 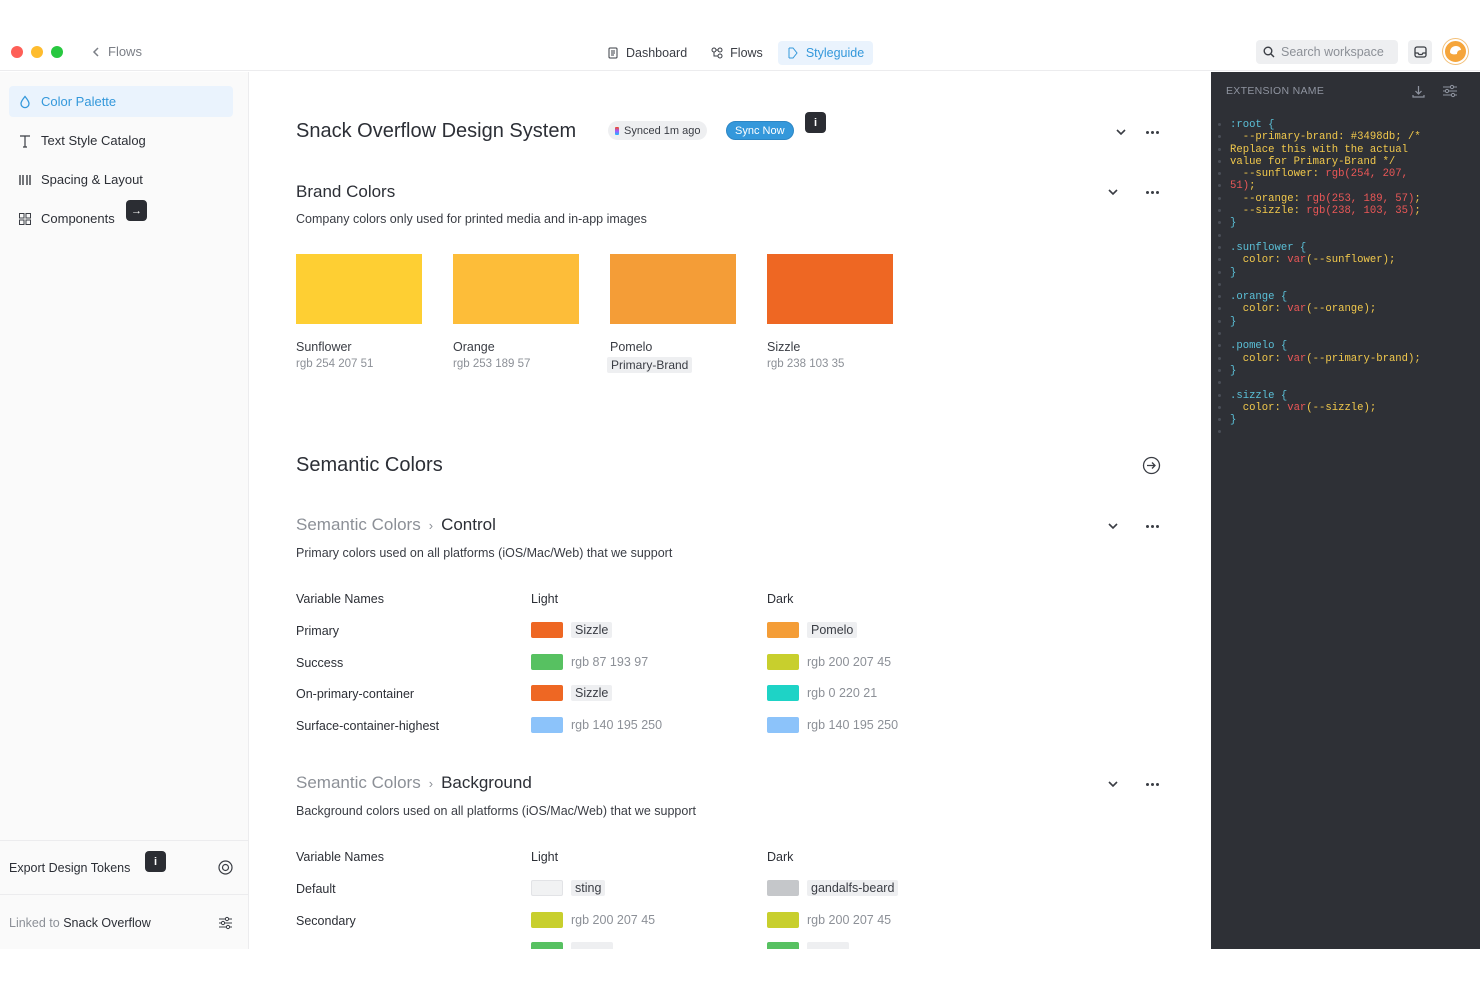 What do you see at coordinates (121, 179) in the screenshot?
I see `sidebar-item-spacing-layout: Spacing & Layout` at bounding box center [121, 179].